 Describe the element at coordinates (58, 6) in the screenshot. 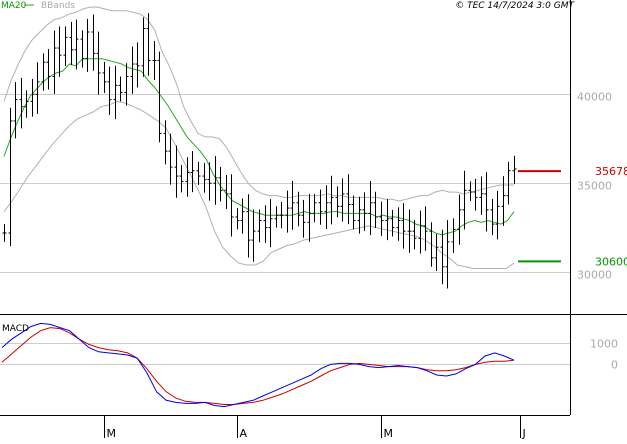

I see `legend-bands-label: BBands` at that location.